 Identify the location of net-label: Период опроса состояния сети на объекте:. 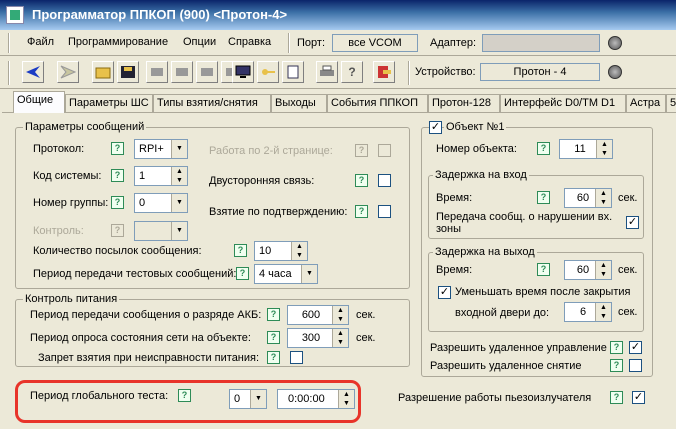
(140, 338).